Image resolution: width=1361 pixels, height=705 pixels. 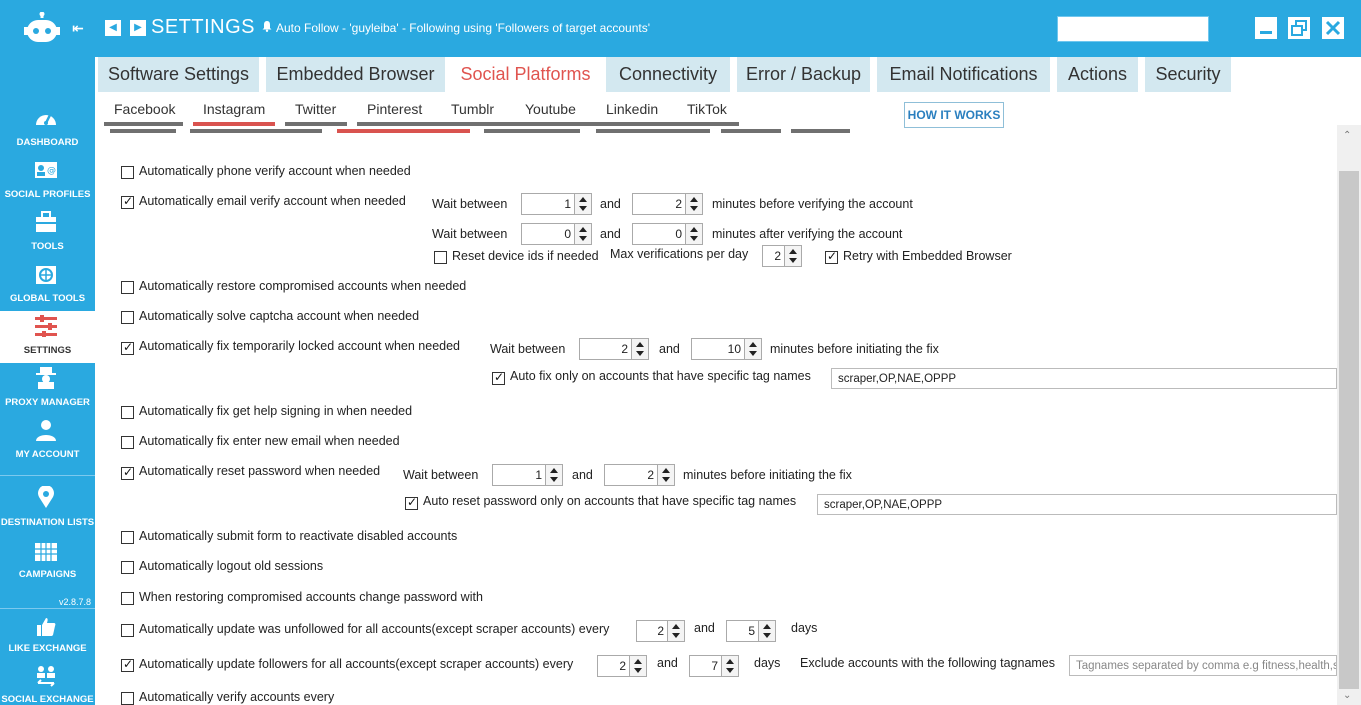 I want to click on toolbox-icon, so click(x=46, y=222).